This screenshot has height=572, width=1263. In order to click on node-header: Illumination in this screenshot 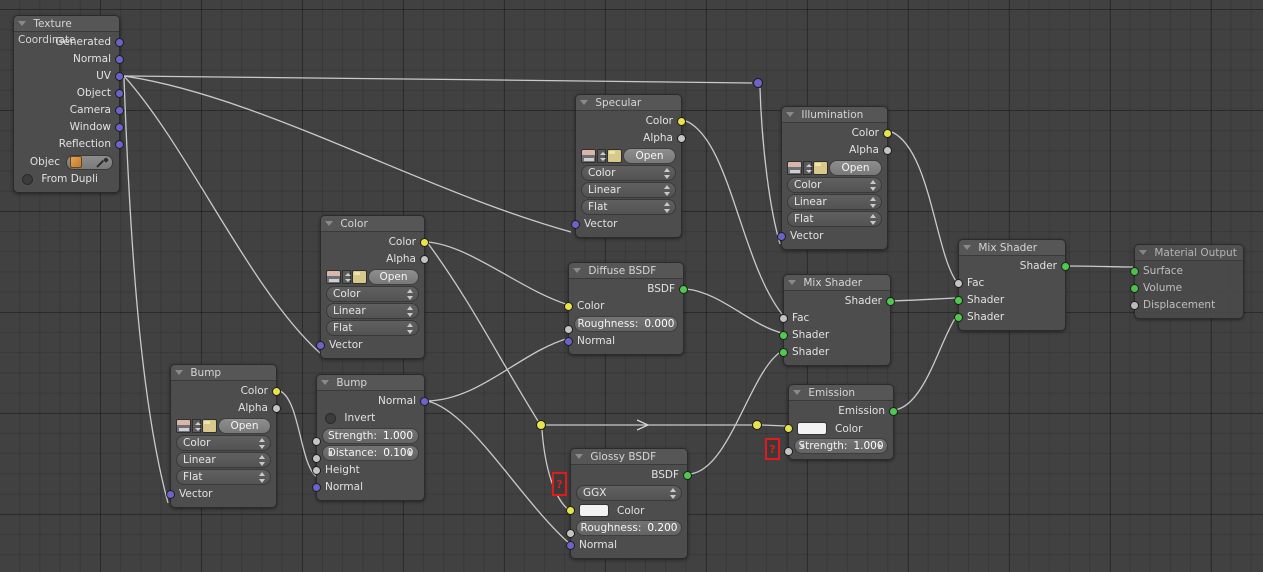, I will do `click(834, 115)`.